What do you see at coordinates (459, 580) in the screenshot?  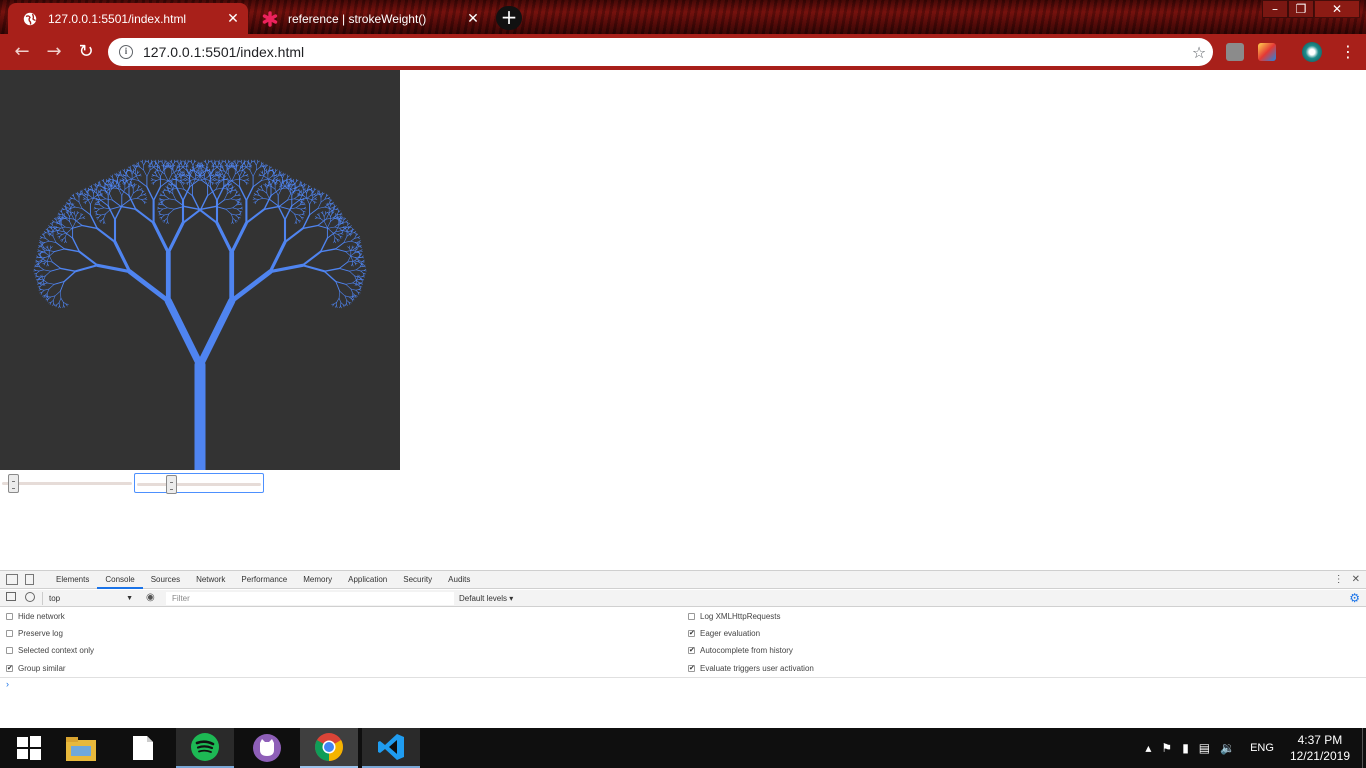 I see `devtools-tab-audits: Audits` at bounding box center [459, 580].